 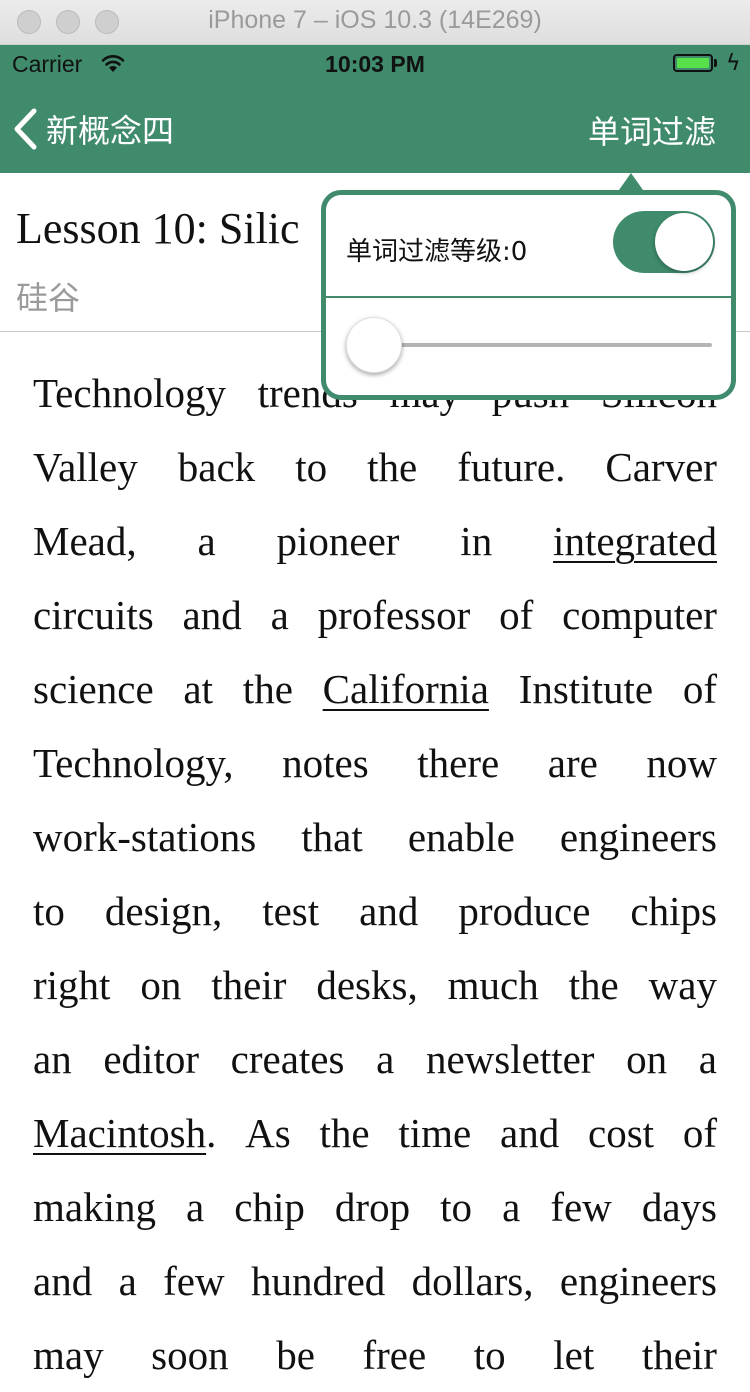 I want to click on word-group: Technology, so click(x=129, y=393).